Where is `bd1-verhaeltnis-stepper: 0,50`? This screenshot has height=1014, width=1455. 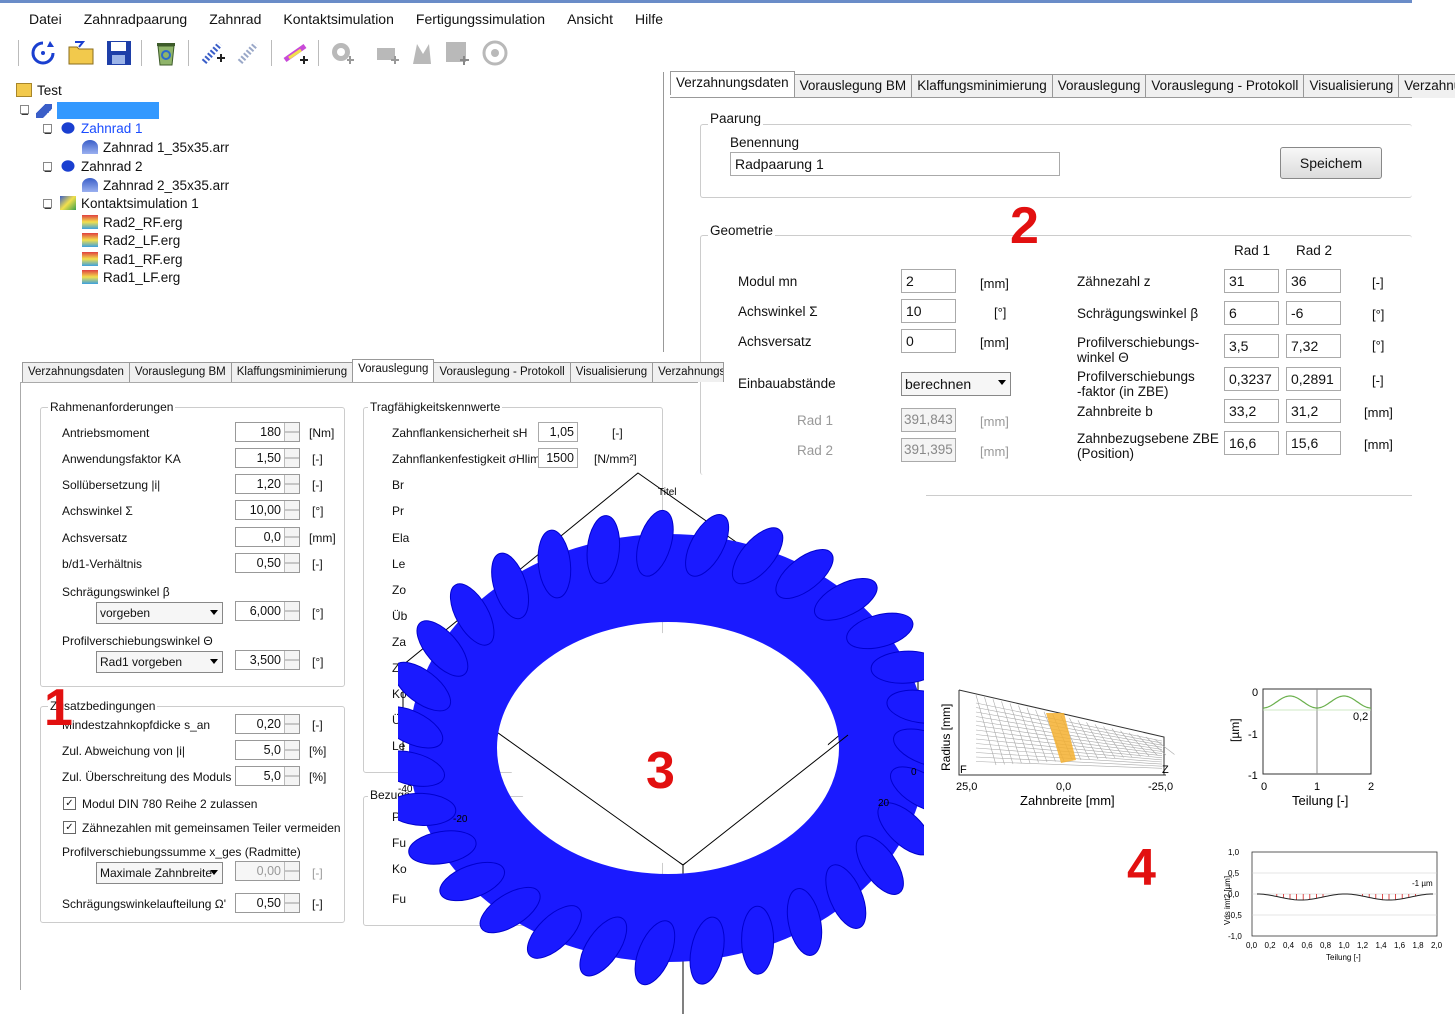 bd1-verhaeltnis-stepper: 0,50 is located at coordinates (267, 563).